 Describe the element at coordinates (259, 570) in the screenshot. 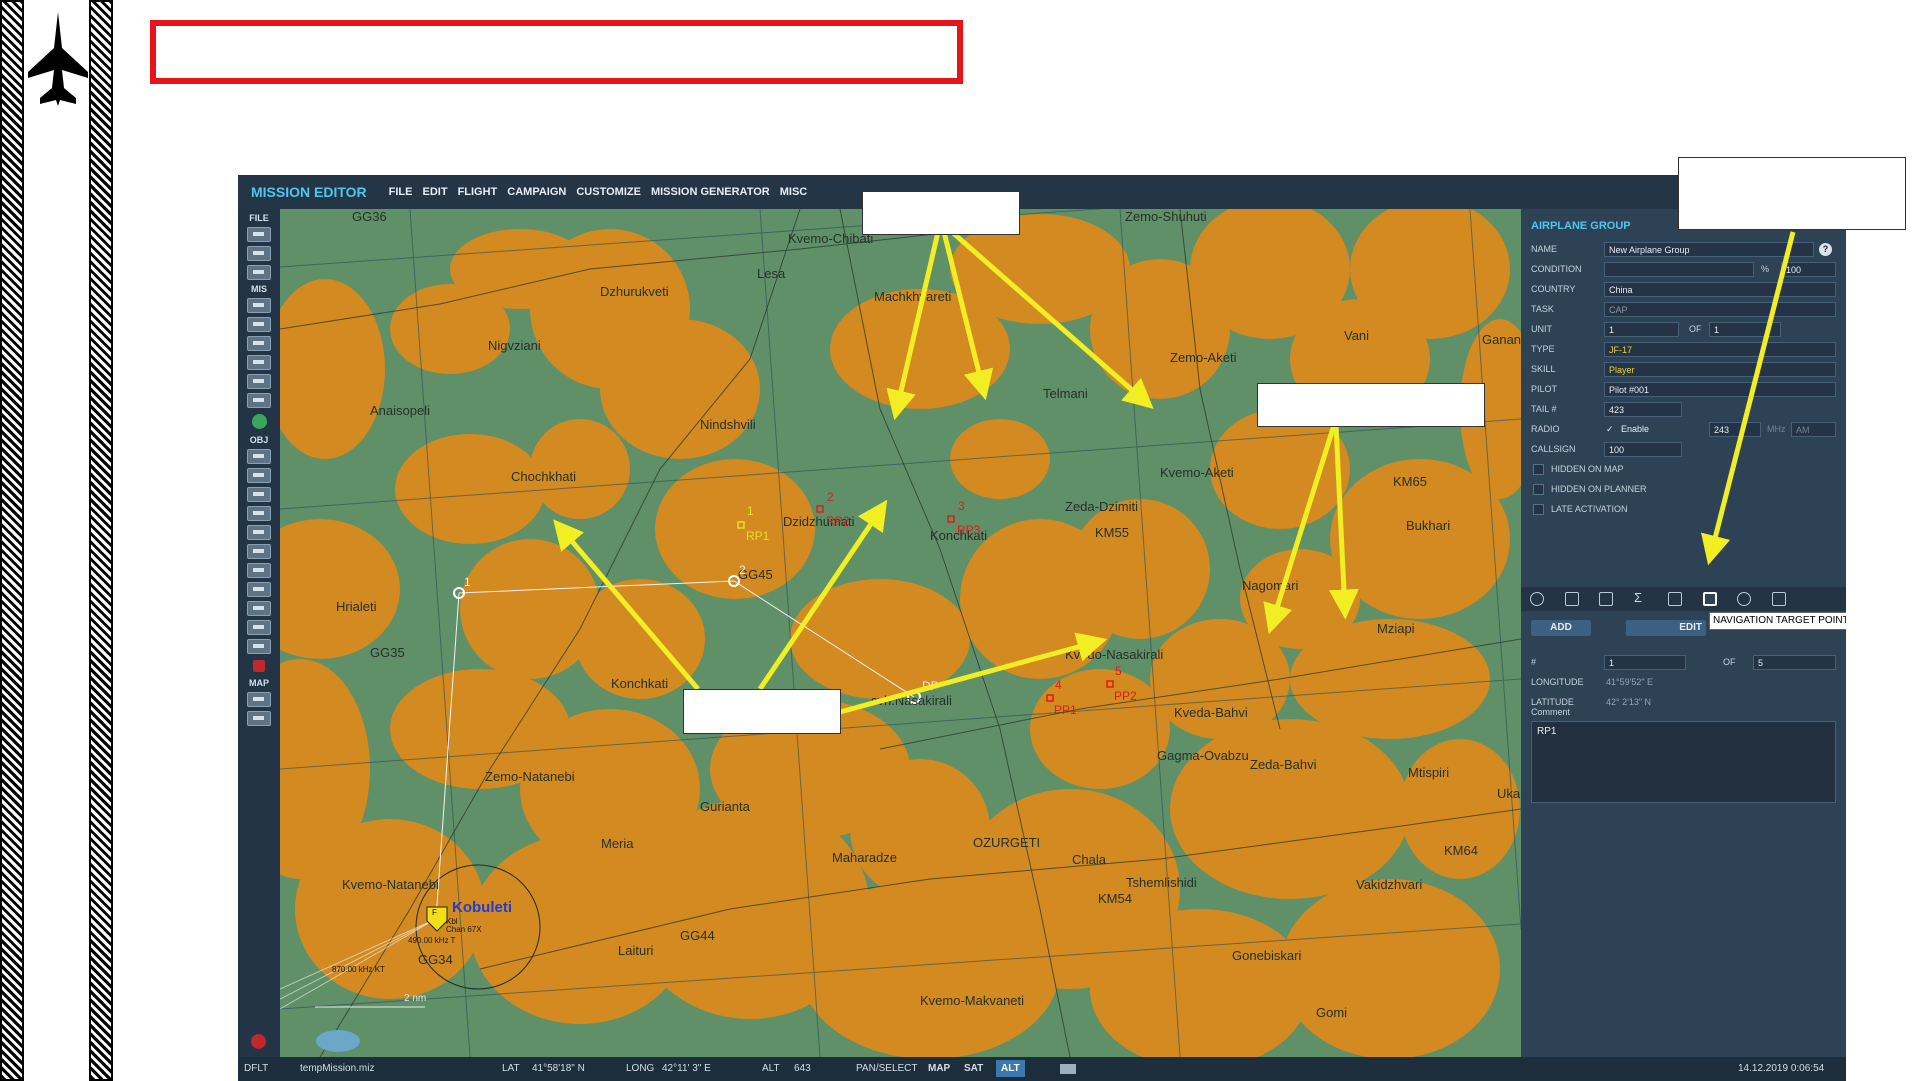

I see `template-icon` at that location.